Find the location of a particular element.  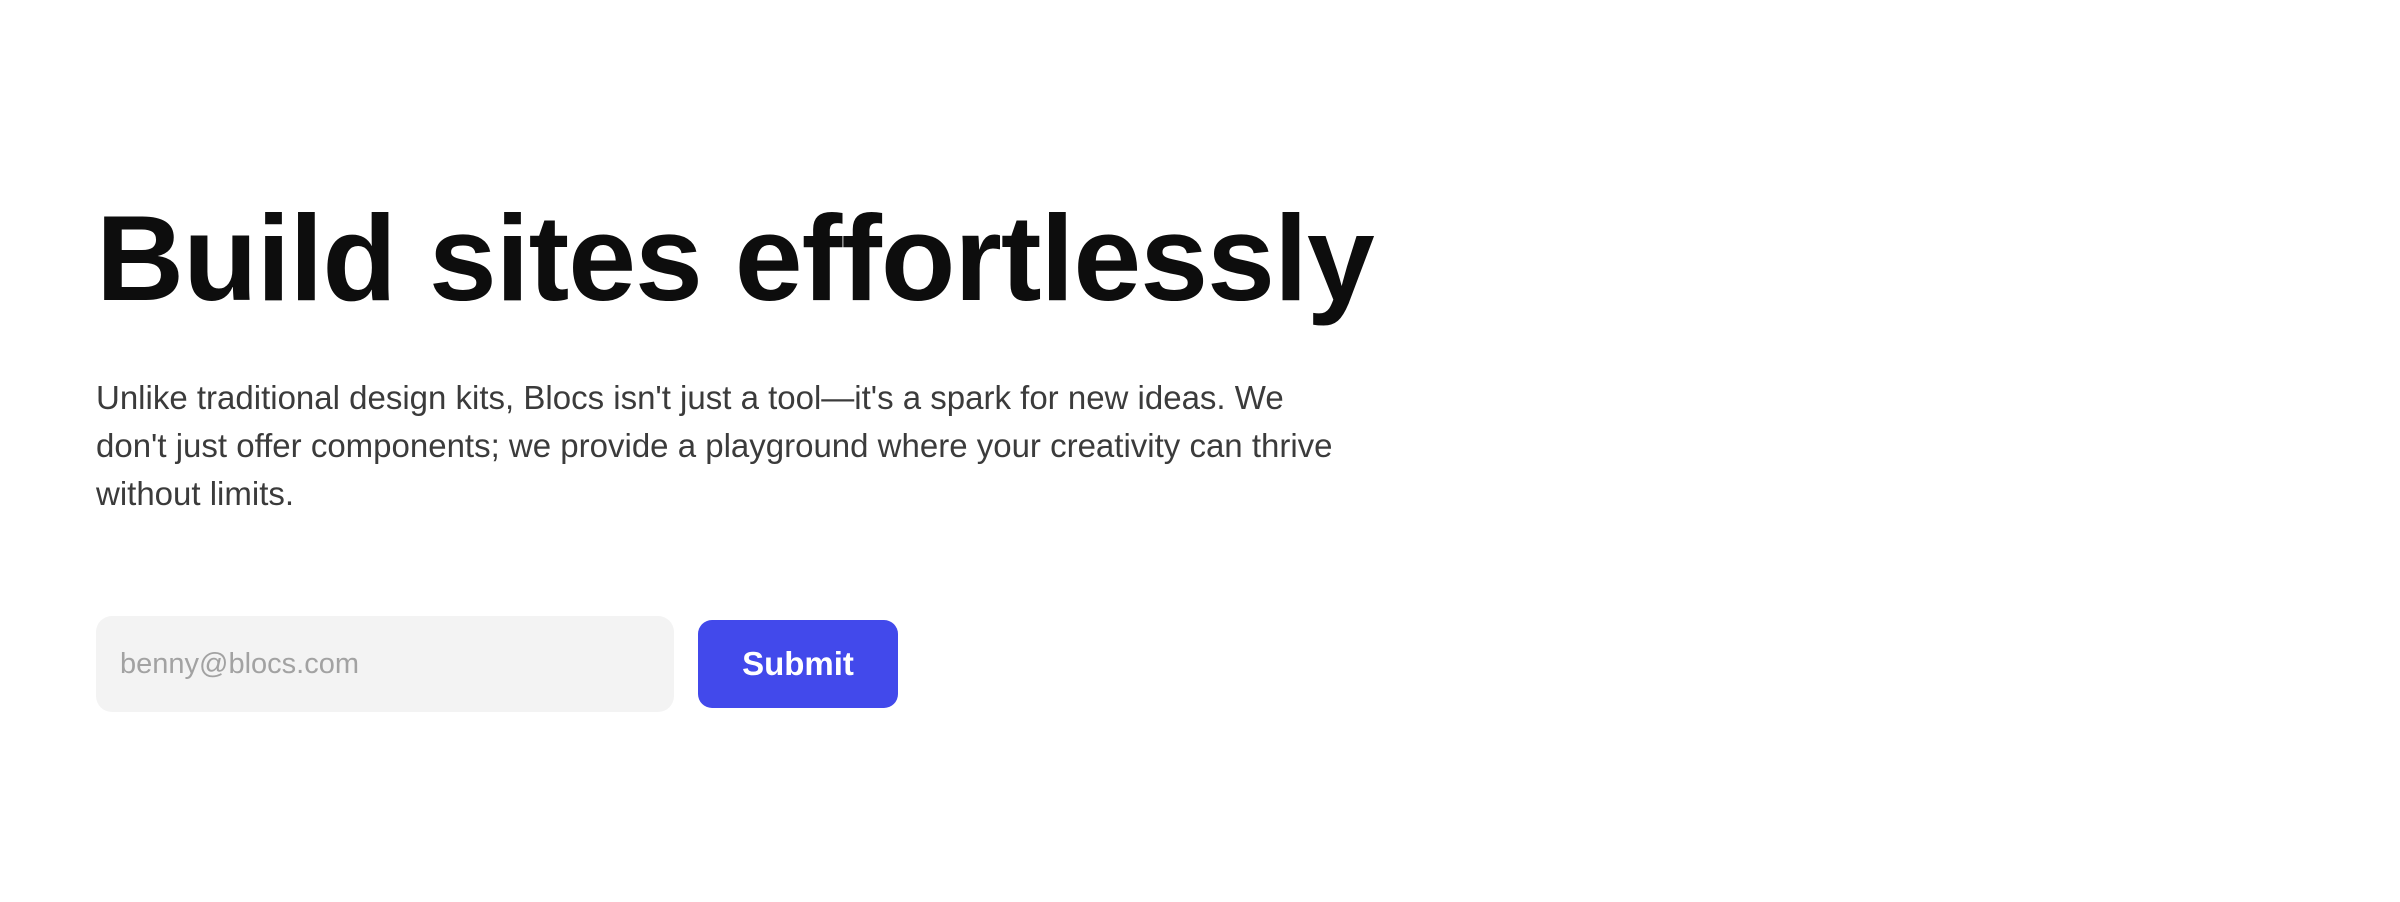

email-field is located at coordinates (385, 664).